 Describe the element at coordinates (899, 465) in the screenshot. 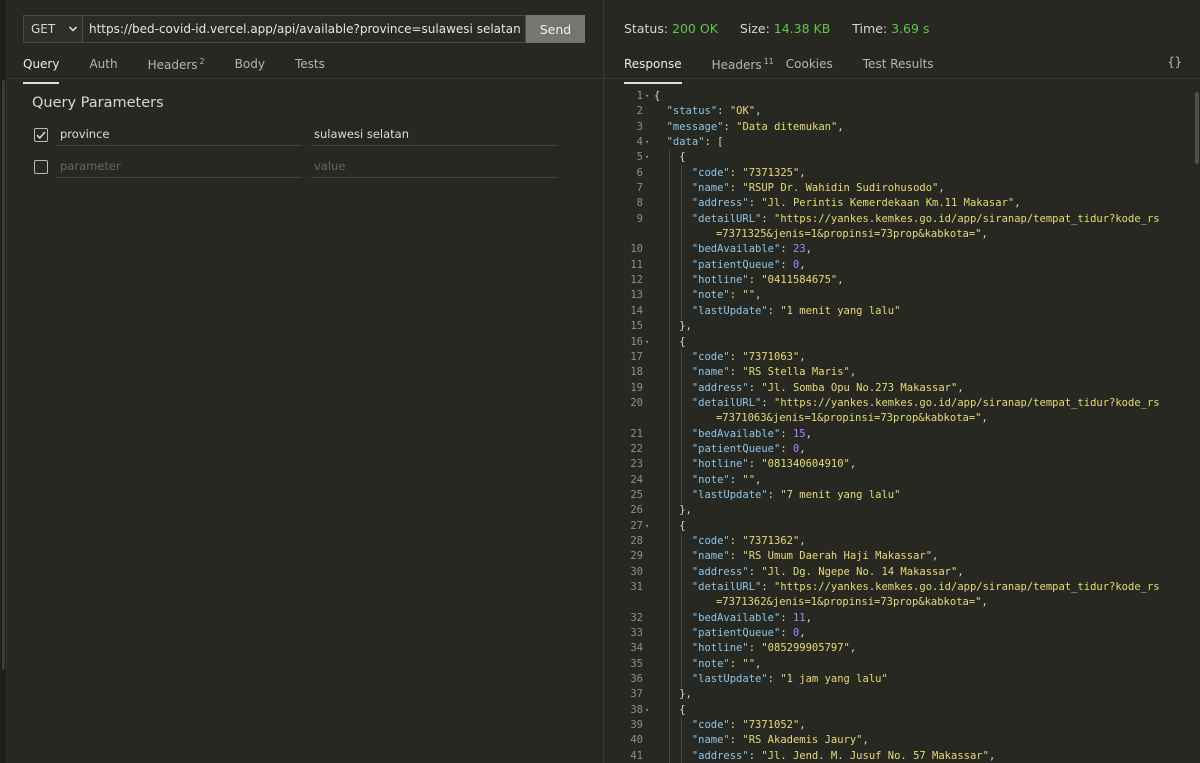

I see `code-line: 23 "hotline": "081340604910",` at that location.